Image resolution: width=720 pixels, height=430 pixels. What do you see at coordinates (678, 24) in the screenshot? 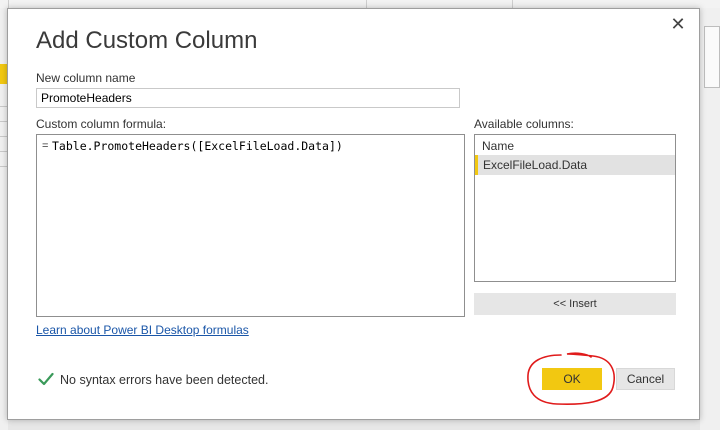
I see `close-icon: ✕` at bounding box center [678, 24].